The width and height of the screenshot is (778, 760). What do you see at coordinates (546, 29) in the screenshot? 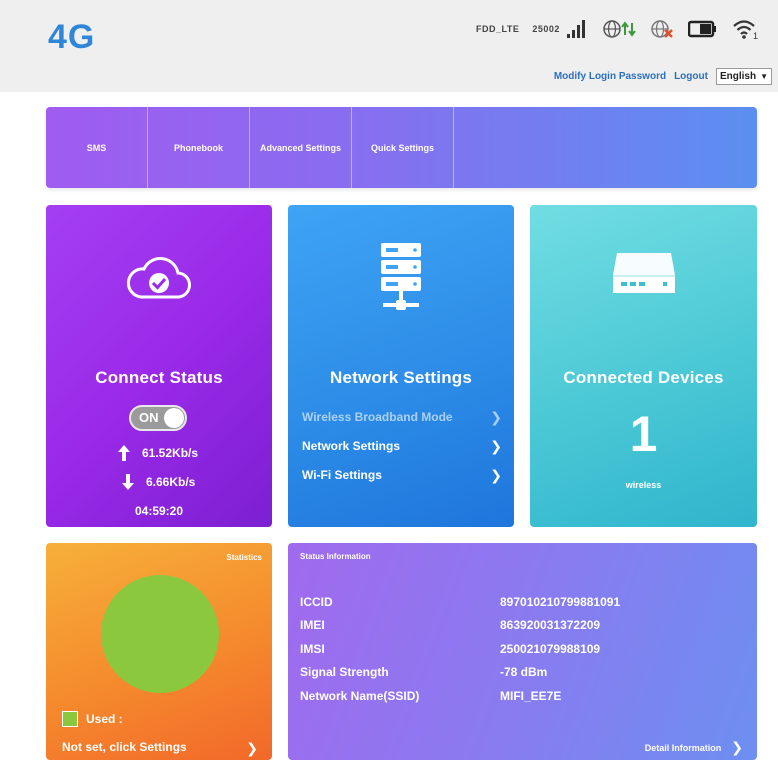
I see `network-code: 25002` at bounding box center [546, 29].